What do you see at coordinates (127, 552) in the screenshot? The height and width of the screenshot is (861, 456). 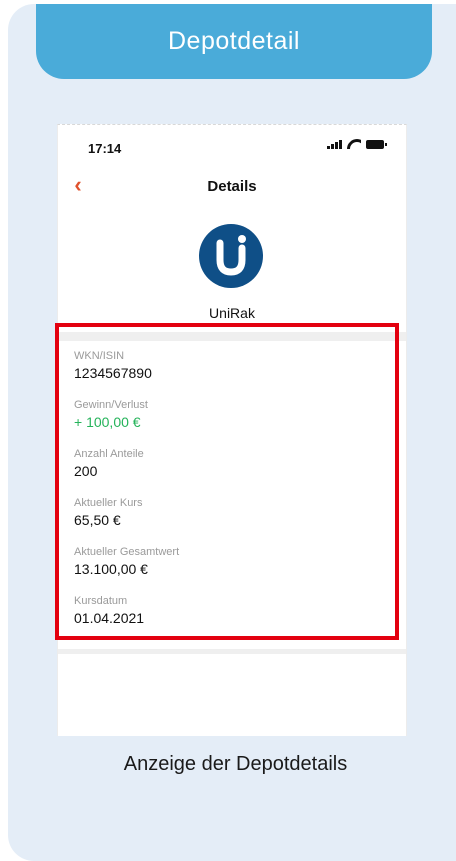 I see `detail-label: Aktueller Gesamtwert` at bounding box center [127, 552].